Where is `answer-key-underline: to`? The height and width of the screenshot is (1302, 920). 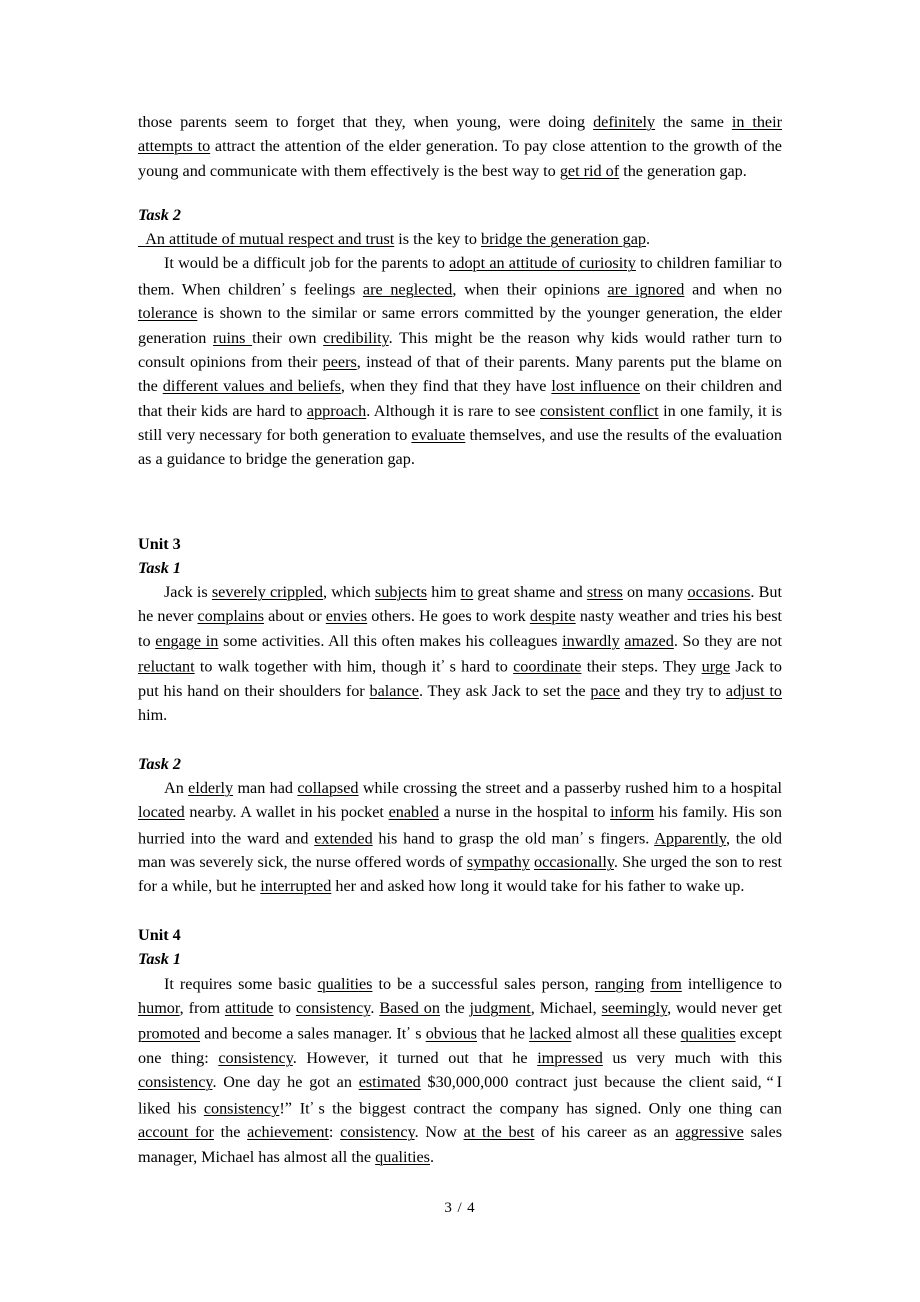 answer-key-underline: to is located at coordinates (467, 592).